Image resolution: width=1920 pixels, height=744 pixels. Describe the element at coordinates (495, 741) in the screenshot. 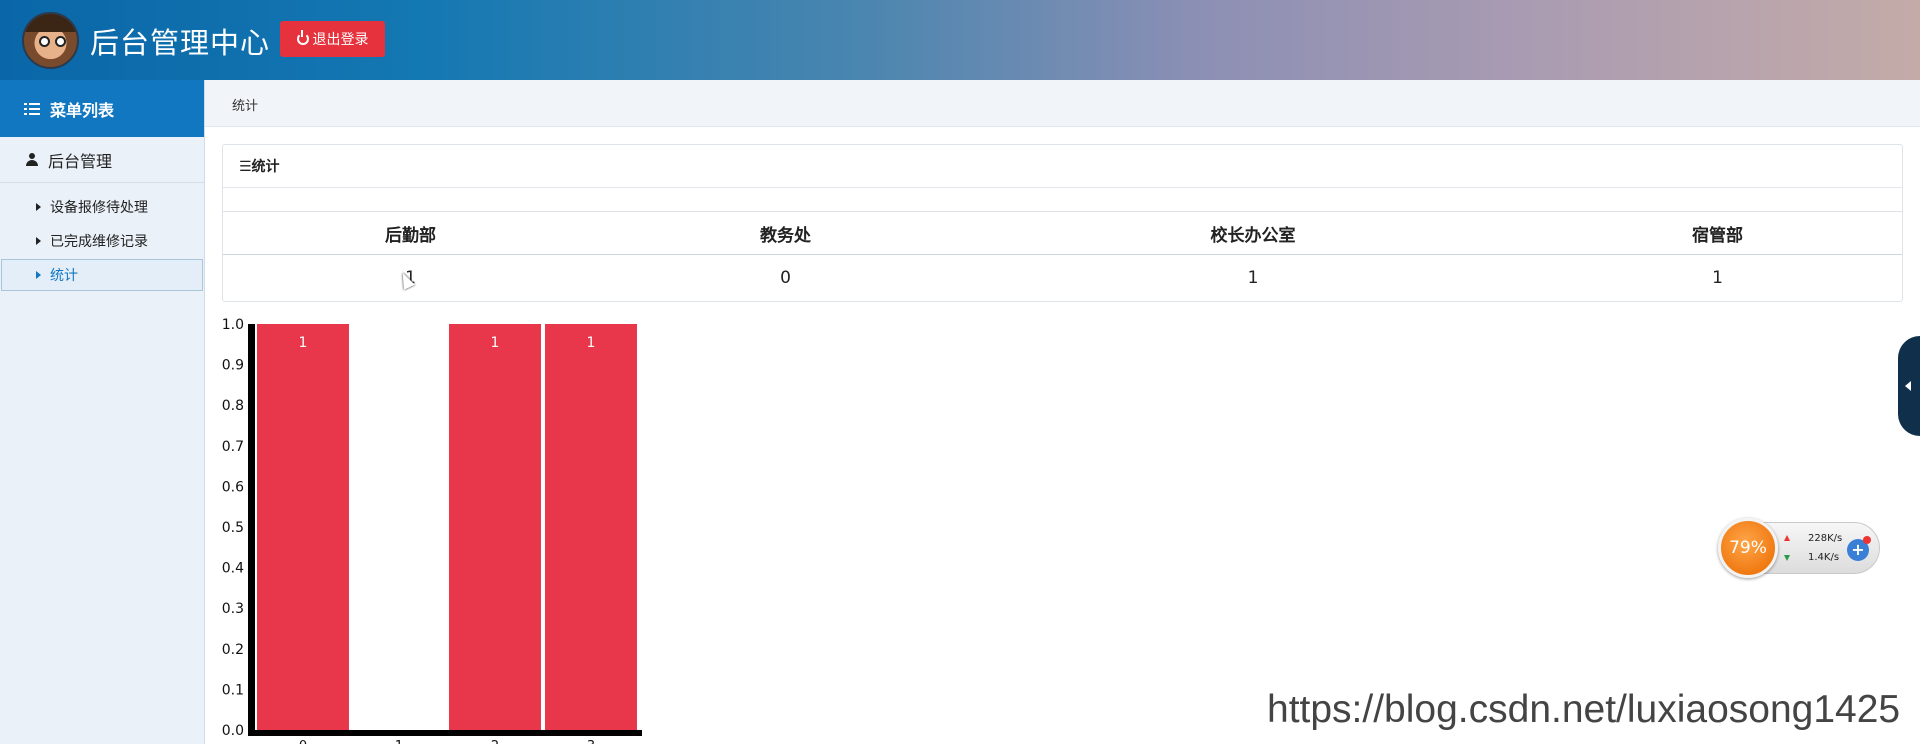

I see `x-tick-label: 2` at that location.